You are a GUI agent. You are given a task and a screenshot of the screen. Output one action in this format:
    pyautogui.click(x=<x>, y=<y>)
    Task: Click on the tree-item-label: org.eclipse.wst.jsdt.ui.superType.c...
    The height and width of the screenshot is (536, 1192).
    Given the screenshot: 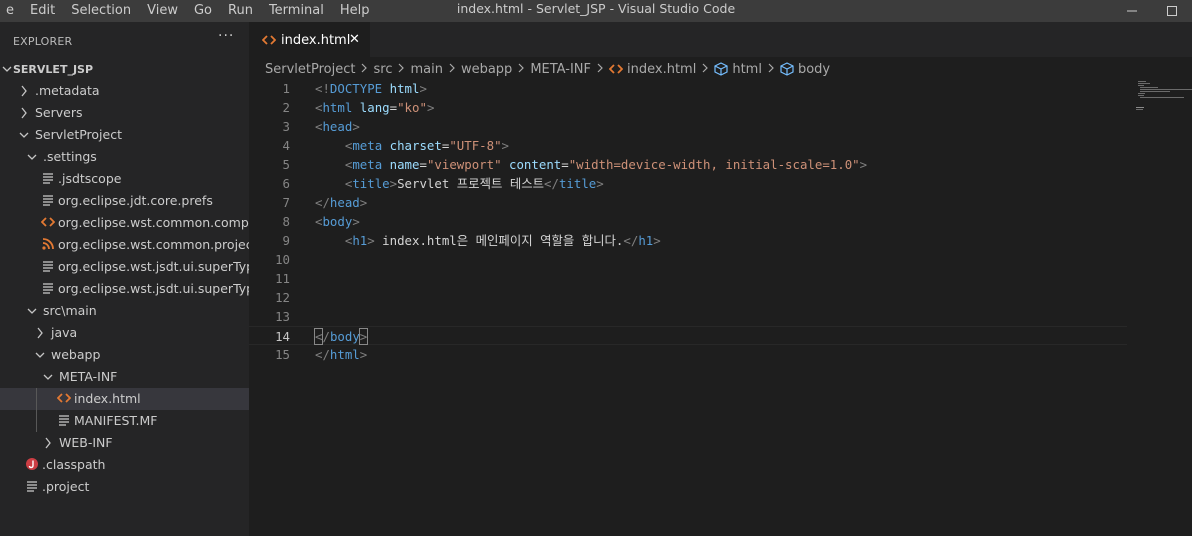 What is the action you would take?
    pyautogui.click(x=153, y=266)
    